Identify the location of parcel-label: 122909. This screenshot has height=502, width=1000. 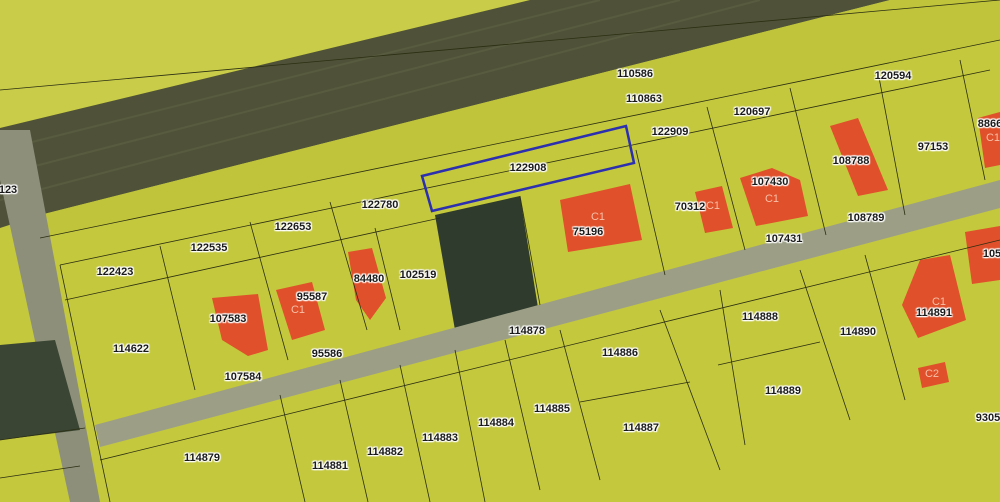
(670, 132).